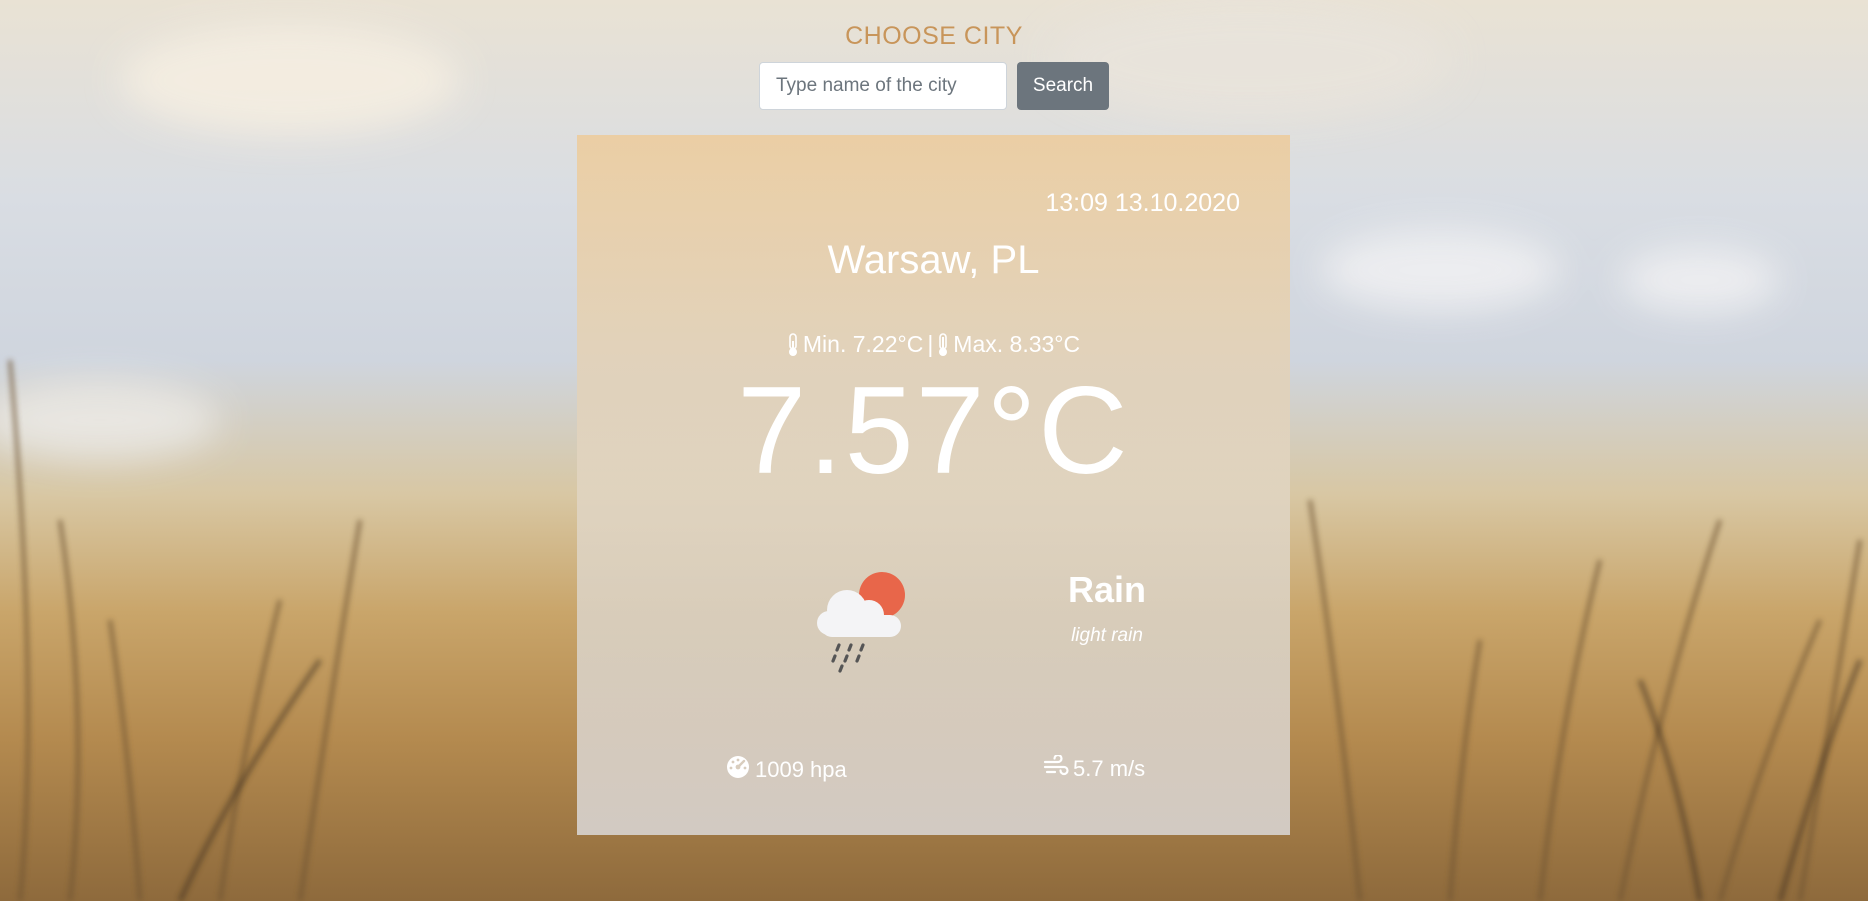 Image resolution: width=1868 pixels, height=901 pixels. I want to click on pressure-readout: 1009 hpa, so click(786, 770).